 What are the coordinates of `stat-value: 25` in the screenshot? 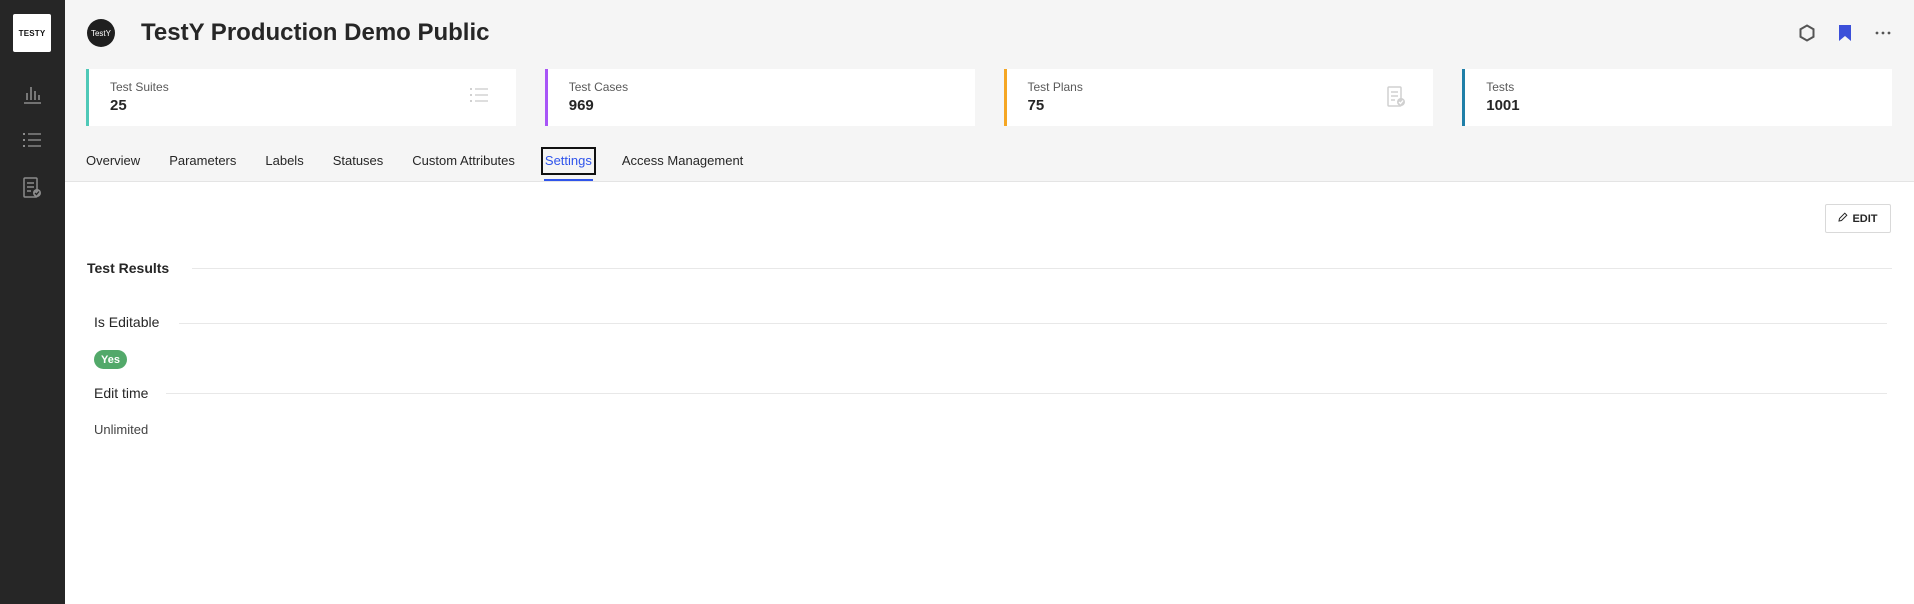 It's located at (118, 105).